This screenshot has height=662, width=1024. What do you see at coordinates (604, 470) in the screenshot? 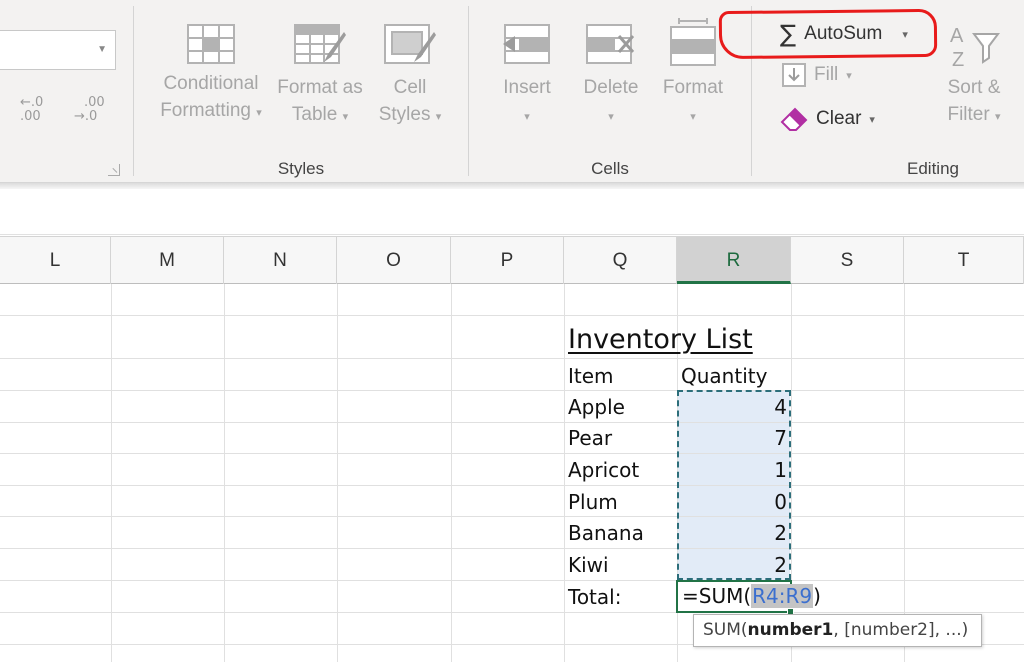
I see `item-cell: Apricot` at bounding box center [604, 470].